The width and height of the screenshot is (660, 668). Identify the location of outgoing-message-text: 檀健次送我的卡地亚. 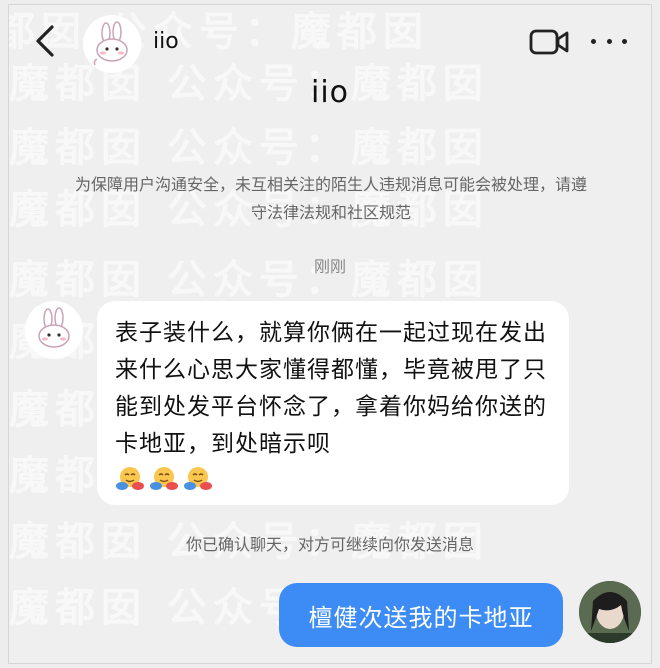
(421, 617).